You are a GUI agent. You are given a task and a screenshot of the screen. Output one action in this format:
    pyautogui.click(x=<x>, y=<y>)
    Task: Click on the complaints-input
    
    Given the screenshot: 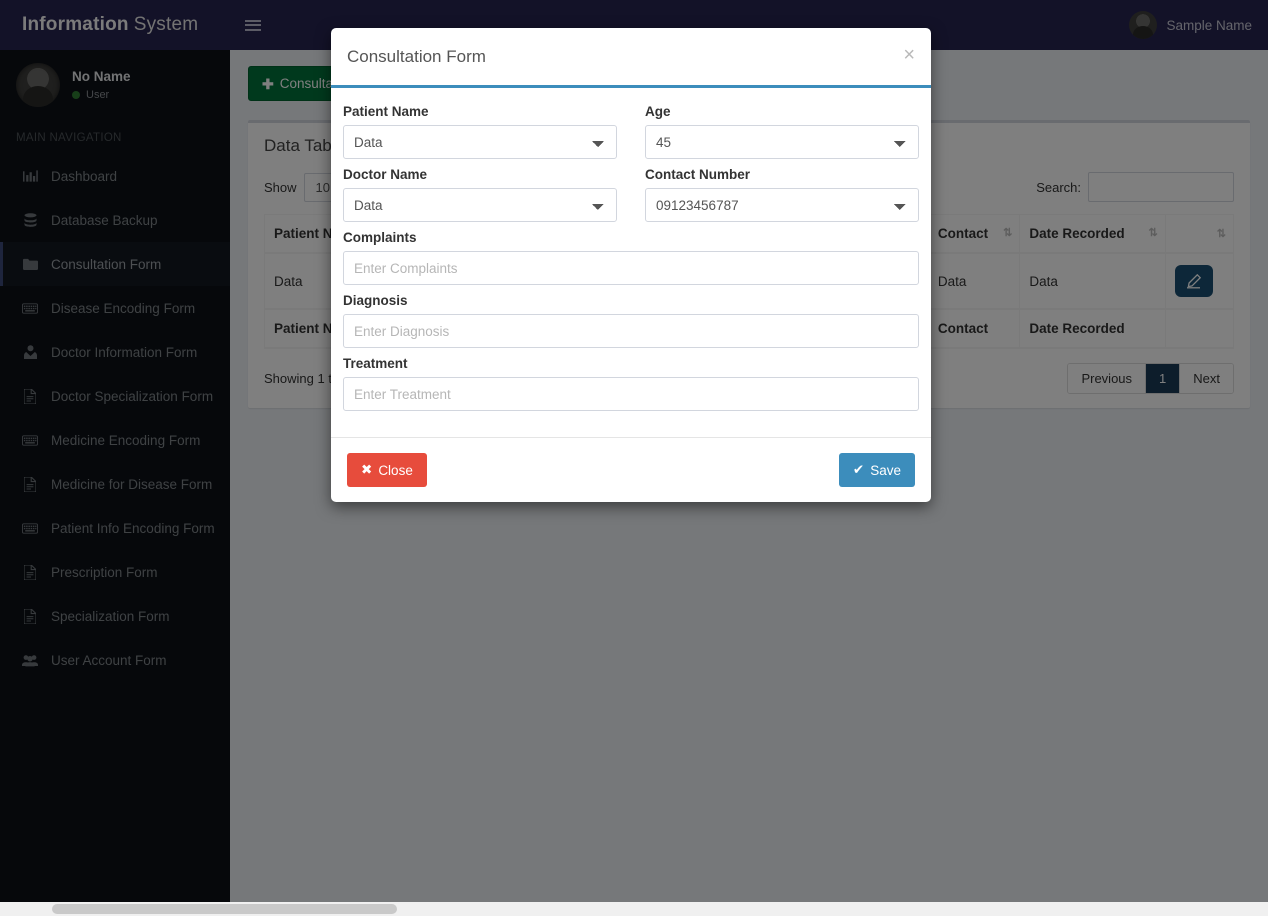 What is the action you would take?
    pyautogui.click(x=631, y=268)
    